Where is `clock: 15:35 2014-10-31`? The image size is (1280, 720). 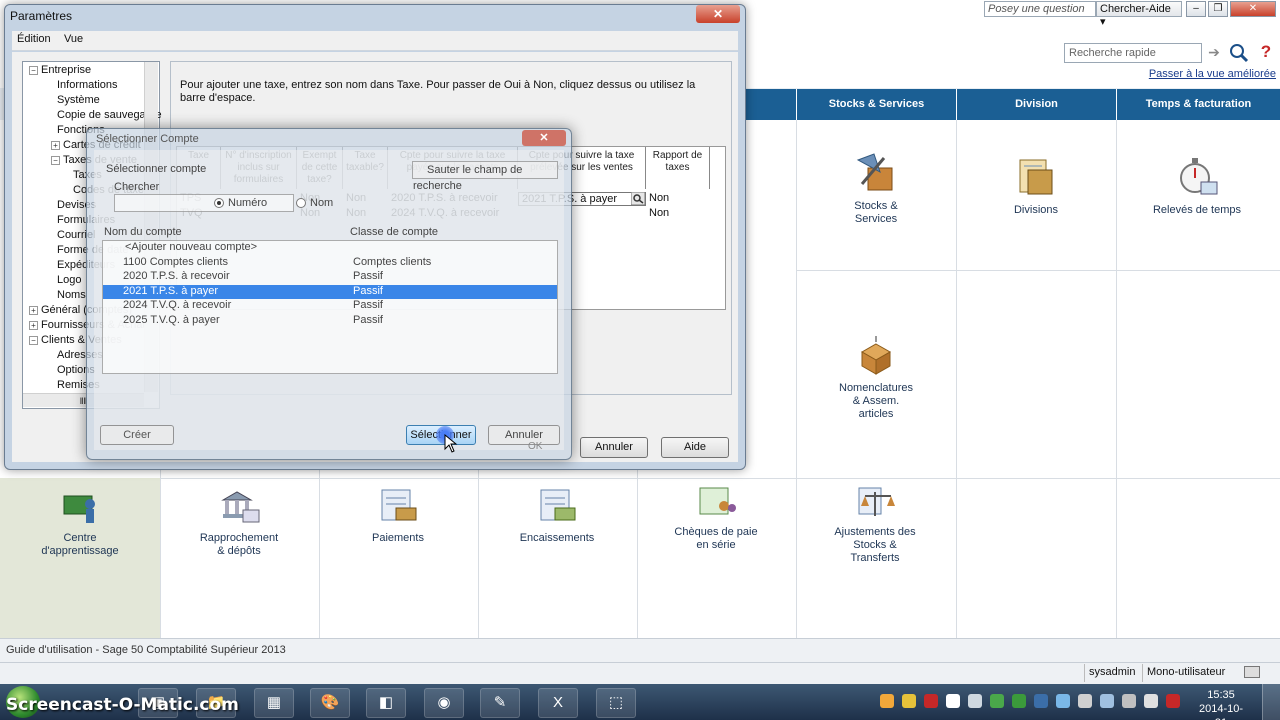 clock: 15:35 2014-10-31 is located at coordinates (1221, 704).